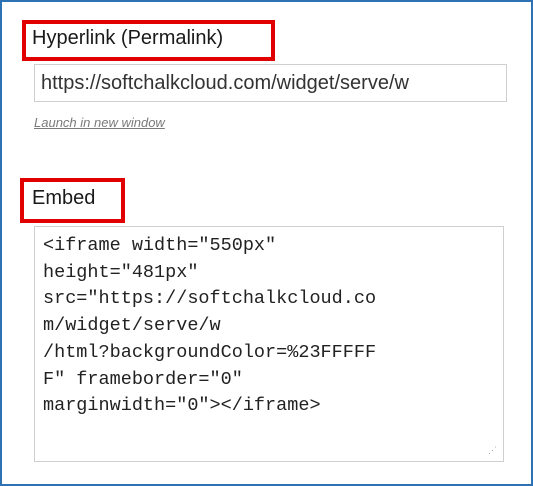 The image size is (533, 486). What do you see at coordinates (492, 450) in the screenshot?
I see `resize-grip-icon: ⋰` at bounding box center [492, 450].